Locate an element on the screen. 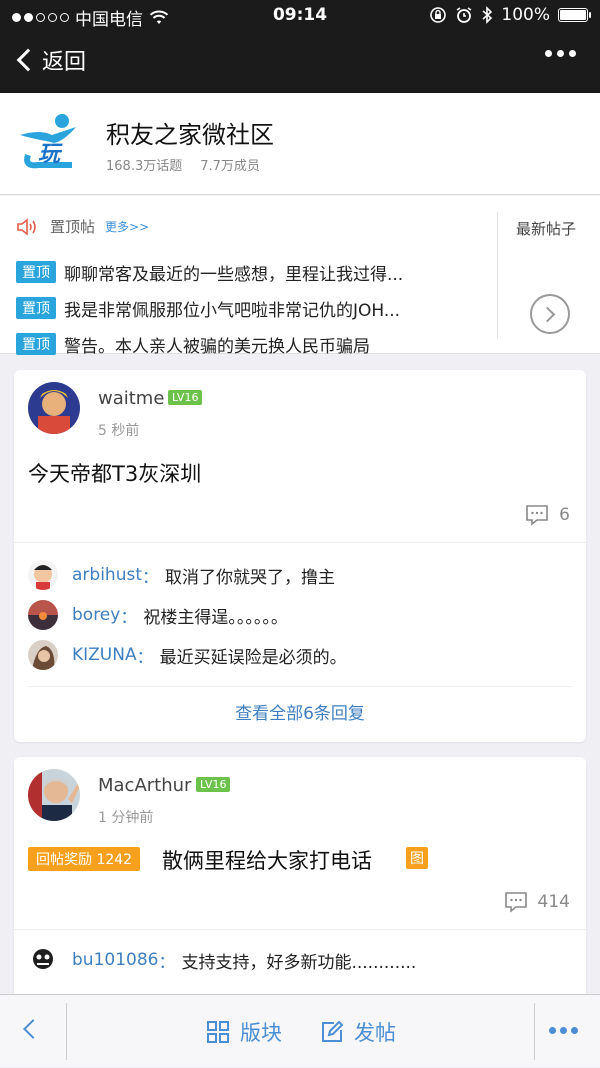  pinned-more-link: 更多>> is located at coordinates (127, 226).